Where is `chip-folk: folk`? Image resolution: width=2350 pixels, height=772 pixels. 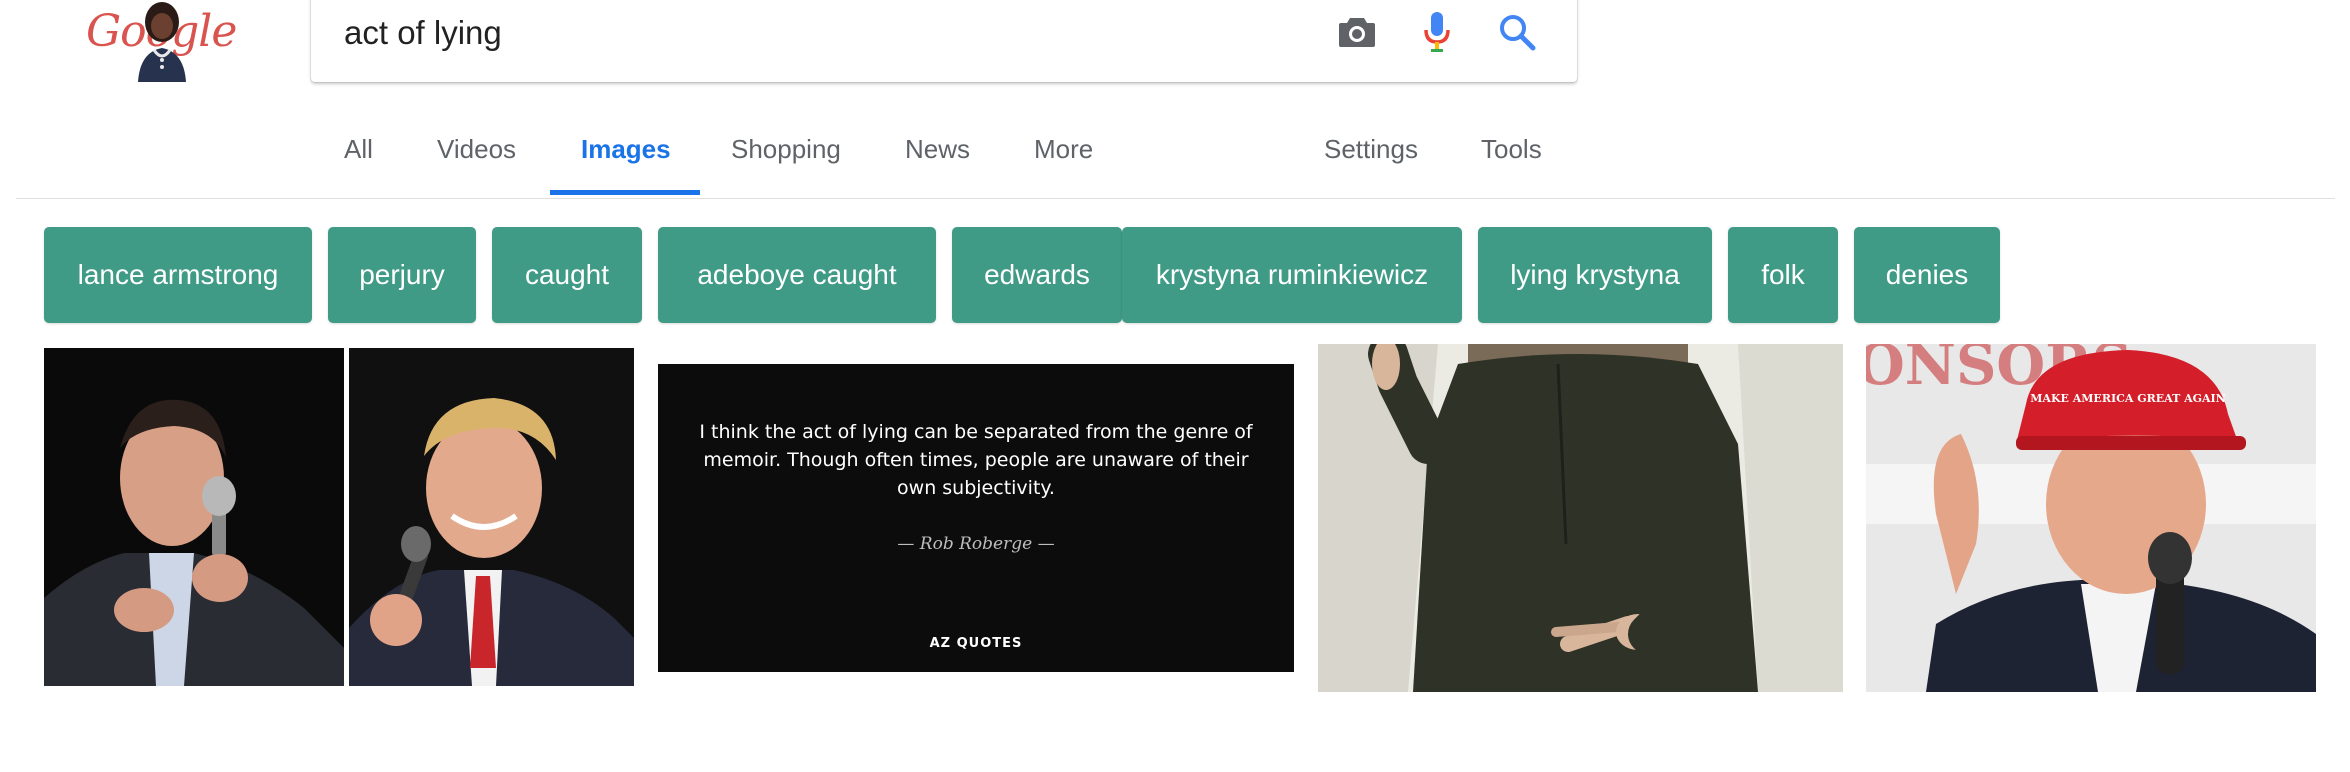
chip-folk: folk is located at coordinates (1783, 275).